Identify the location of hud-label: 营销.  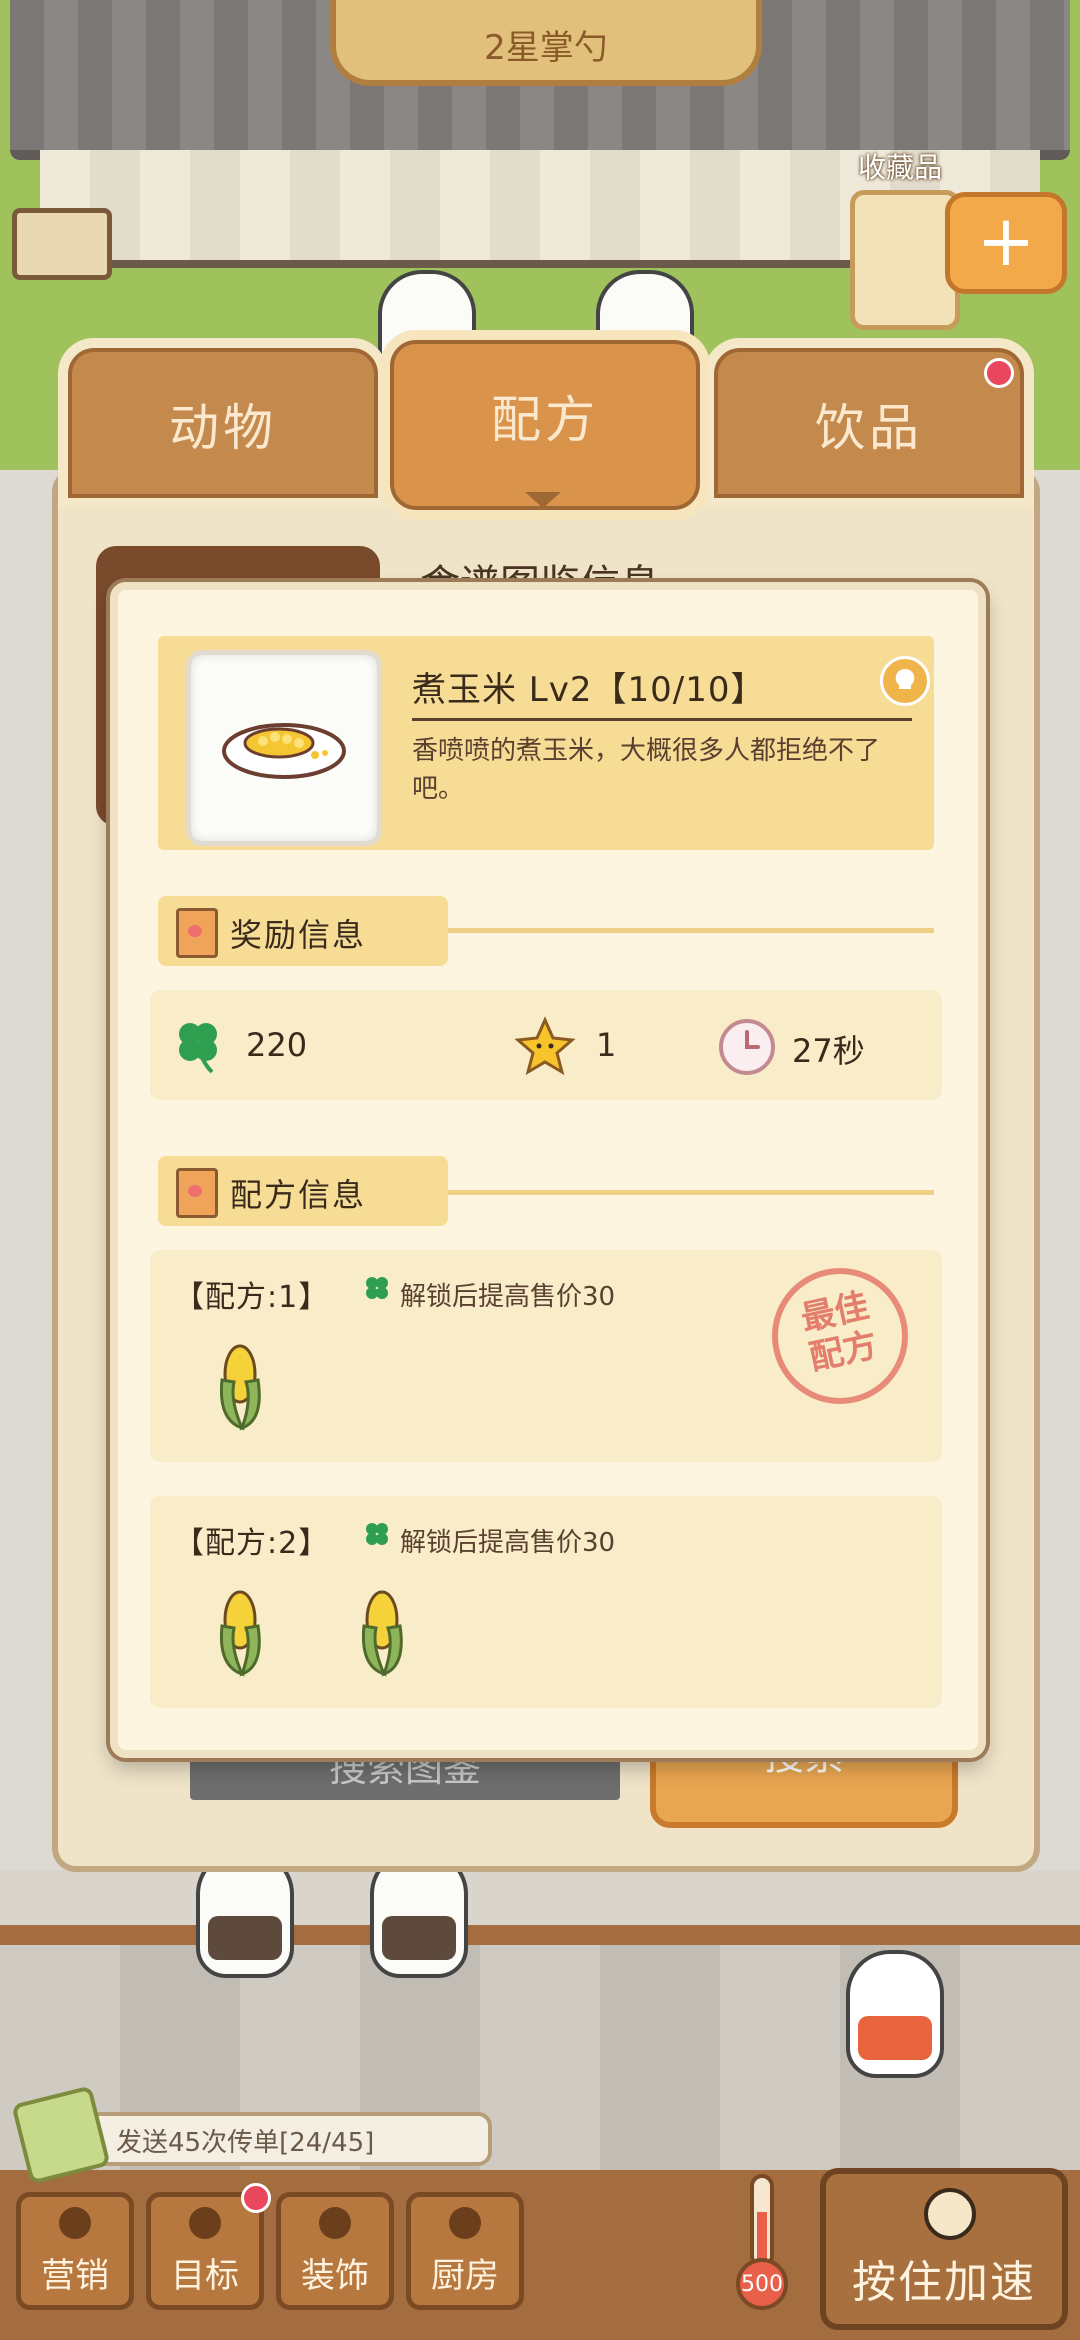
(75, 2276).